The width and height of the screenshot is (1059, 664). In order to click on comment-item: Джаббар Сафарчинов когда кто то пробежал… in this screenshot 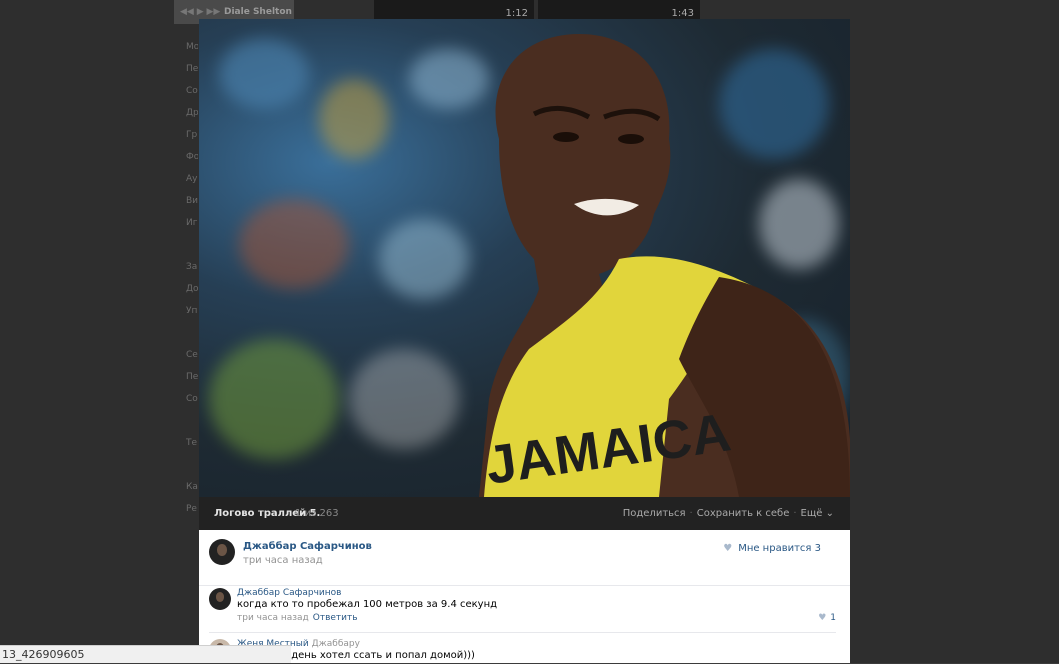, I will do `click(524, 608)`.